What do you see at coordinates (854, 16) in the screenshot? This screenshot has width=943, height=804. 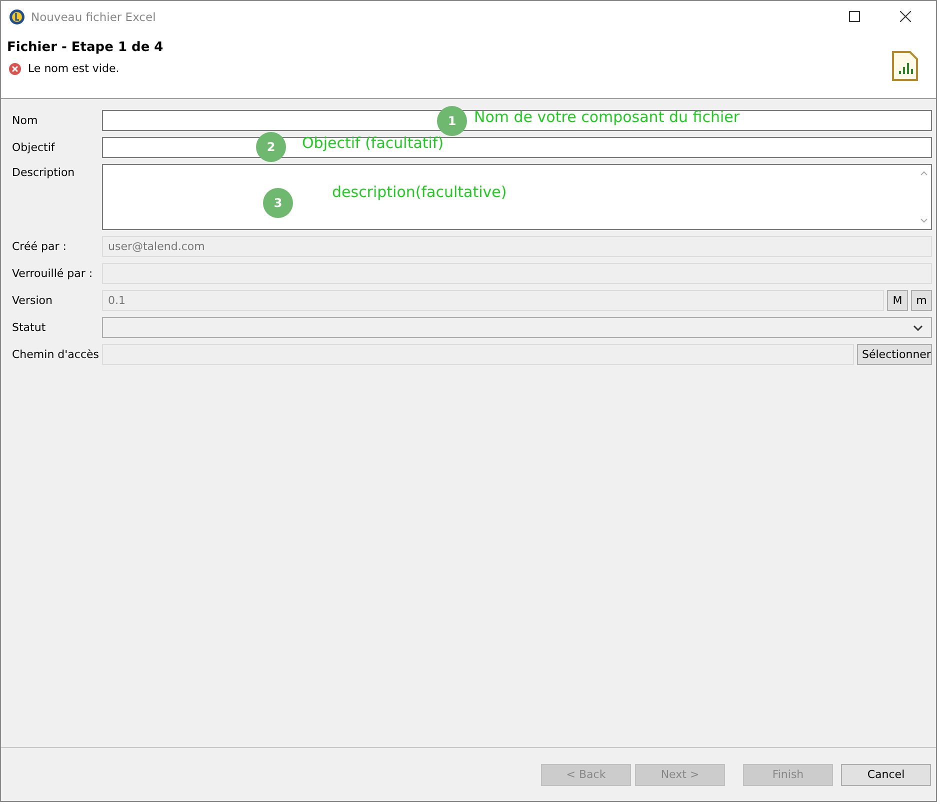 I see `maximize-icon` at bounding box center [854, 16].